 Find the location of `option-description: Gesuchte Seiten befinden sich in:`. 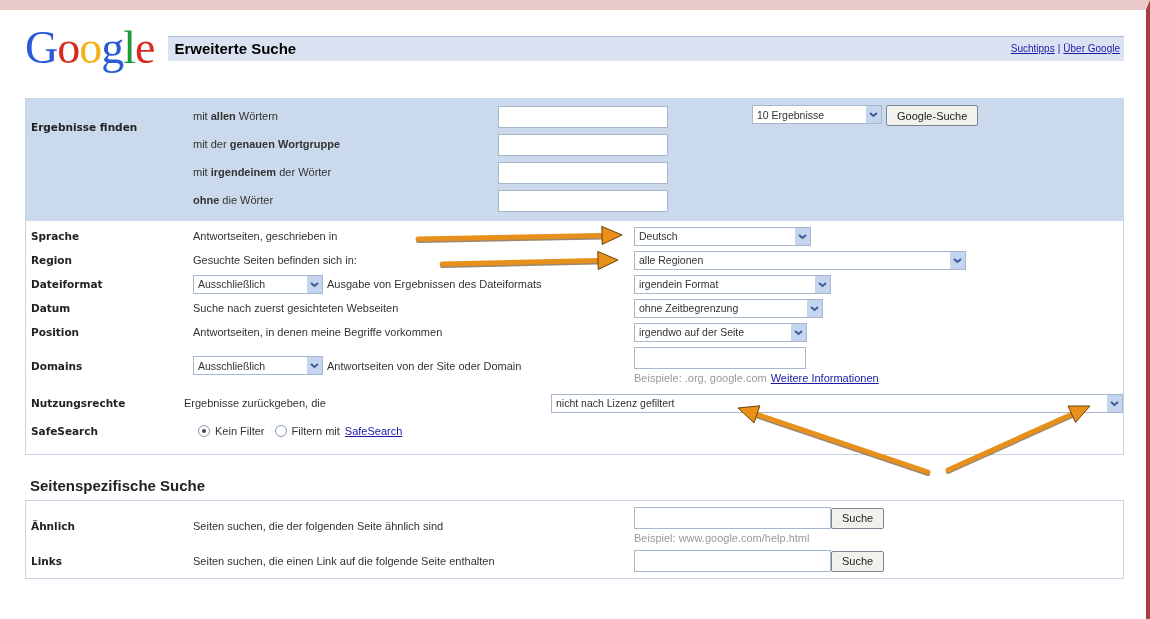

option-description: Gesuchte Seiten befinden sich in: is located at coordinates (275, 260).